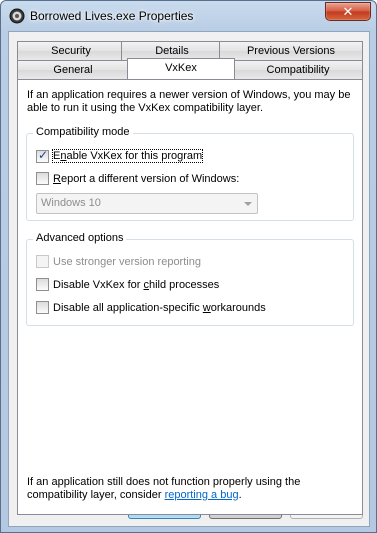 The width and height of the screenshot is (377, 533). Describe the element at coordinates (42, 284) in the screenshot. I see `disable-child-processes-checkbox` at that location.